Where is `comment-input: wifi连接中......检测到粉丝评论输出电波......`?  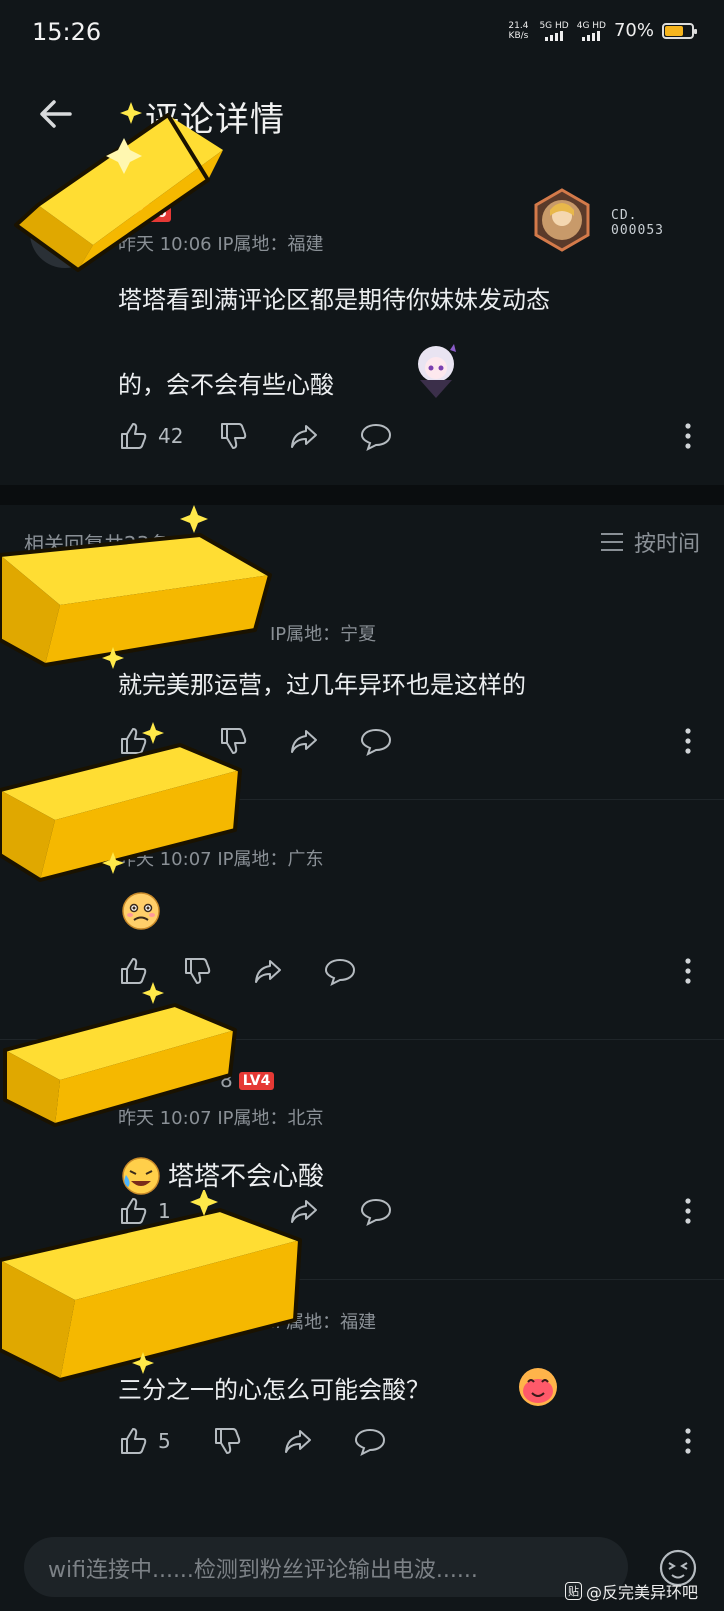 comment-input: wifi连接中......检测到粉丝评论输出电波...... is located at coordinates (326, 1567).